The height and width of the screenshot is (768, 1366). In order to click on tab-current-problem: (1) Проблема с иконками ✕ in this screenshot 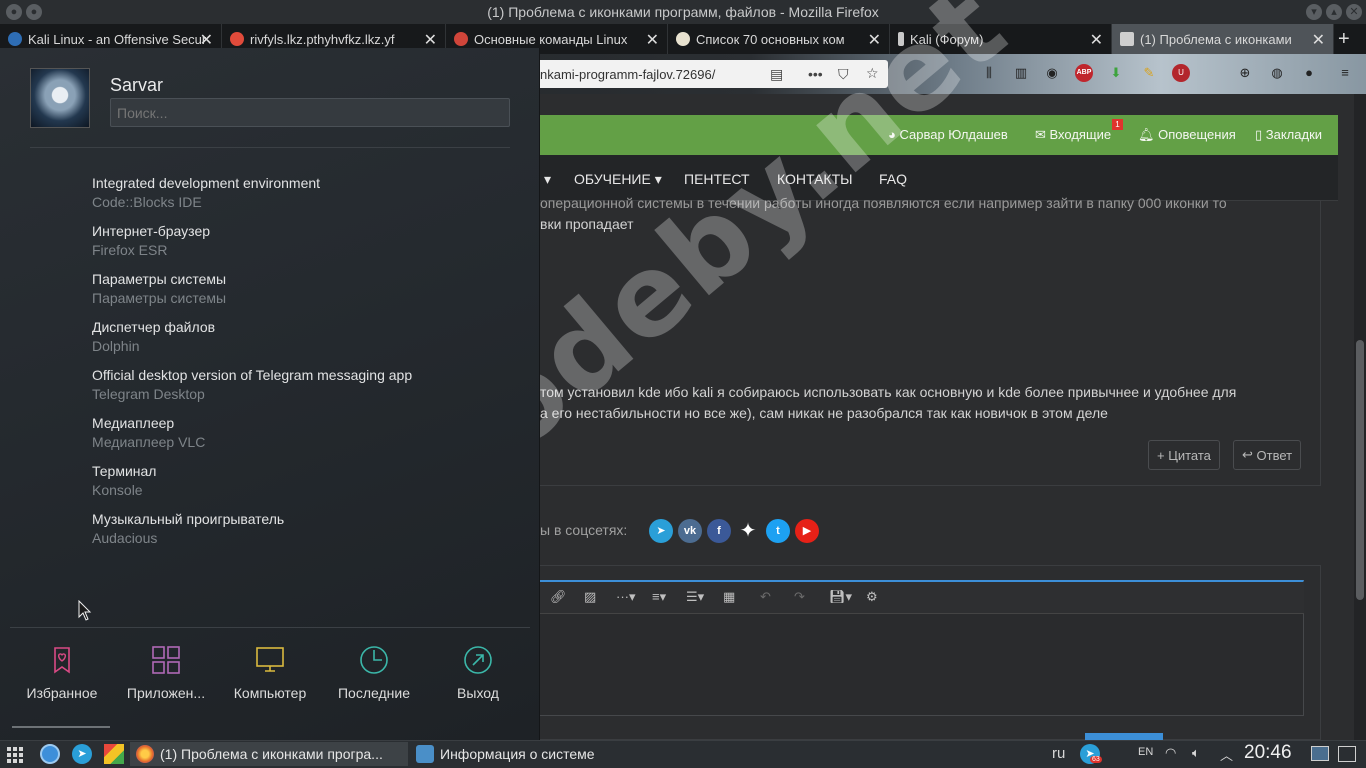, I will do `click(1223, 39)`.